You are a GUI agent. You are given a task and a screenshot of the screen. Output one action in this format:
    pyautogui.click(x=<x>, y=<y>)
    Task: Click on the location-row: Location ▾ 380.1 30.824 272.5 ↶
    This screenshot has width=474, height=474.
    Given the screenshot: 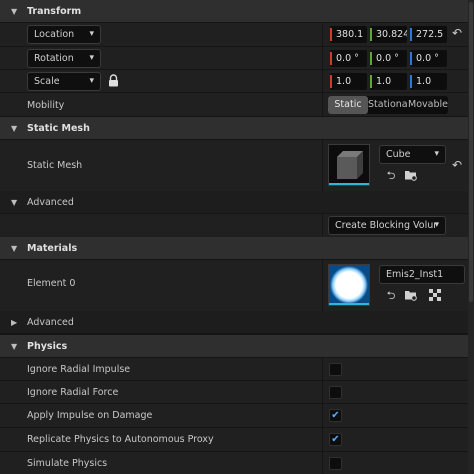 What is the action you would take?
    pyautogui.click(x=234, y=34)
    